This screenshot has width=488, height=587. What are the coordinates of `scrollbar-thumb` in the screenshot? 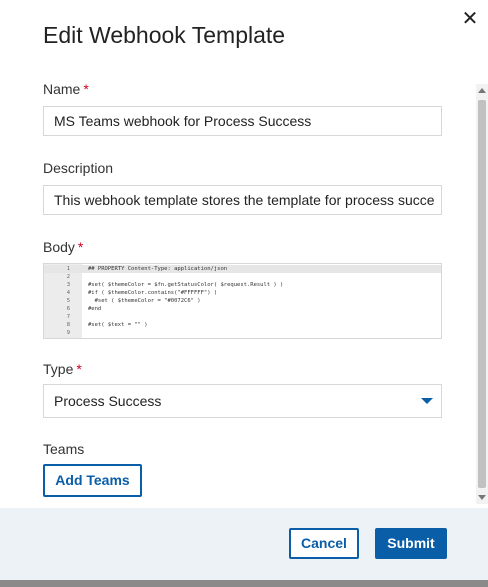 It's located at (482, 294).